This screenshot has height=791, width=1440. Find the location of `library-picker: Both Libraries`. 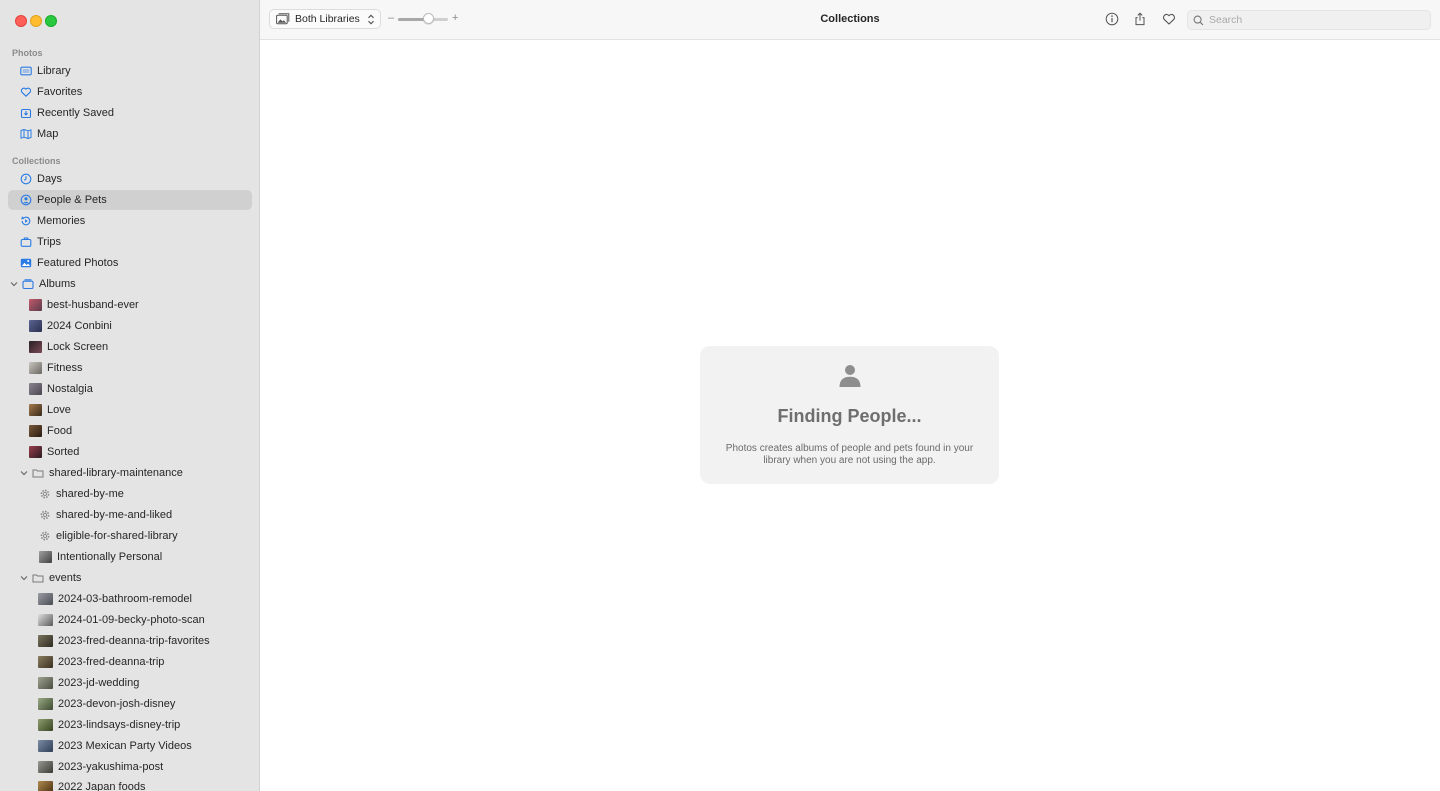

library-picker: Both Libraries is located at coordinates (325, 19).